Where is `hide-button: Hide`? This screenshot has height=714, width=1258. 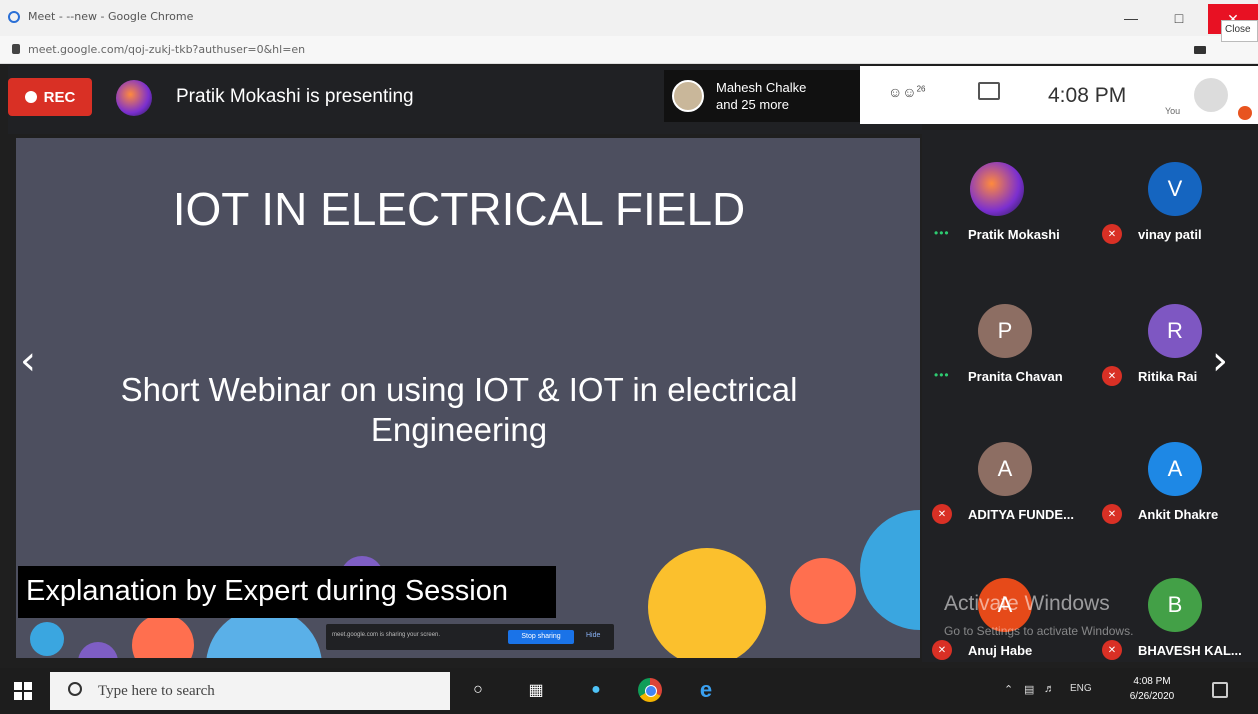
hide-button: Hide is located at coordinates (593, 635).